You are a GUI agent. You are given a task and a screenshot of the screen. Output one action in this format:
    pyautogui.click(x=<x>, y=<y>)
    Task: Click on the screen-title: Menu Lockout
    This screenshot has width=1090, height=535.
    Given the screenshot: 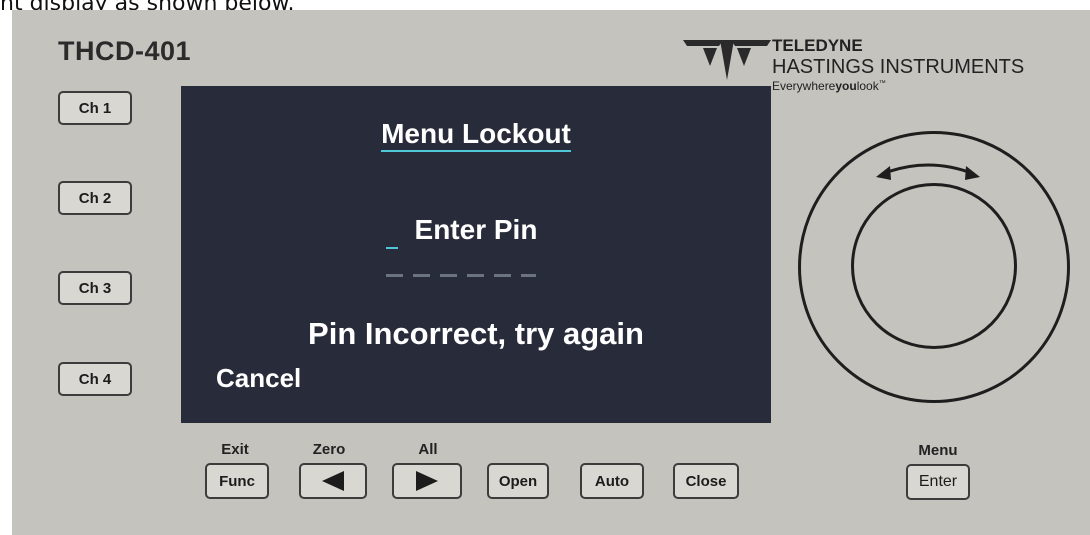 What is the action you would take?
    pyautogui.click(x=476, y=135)
    